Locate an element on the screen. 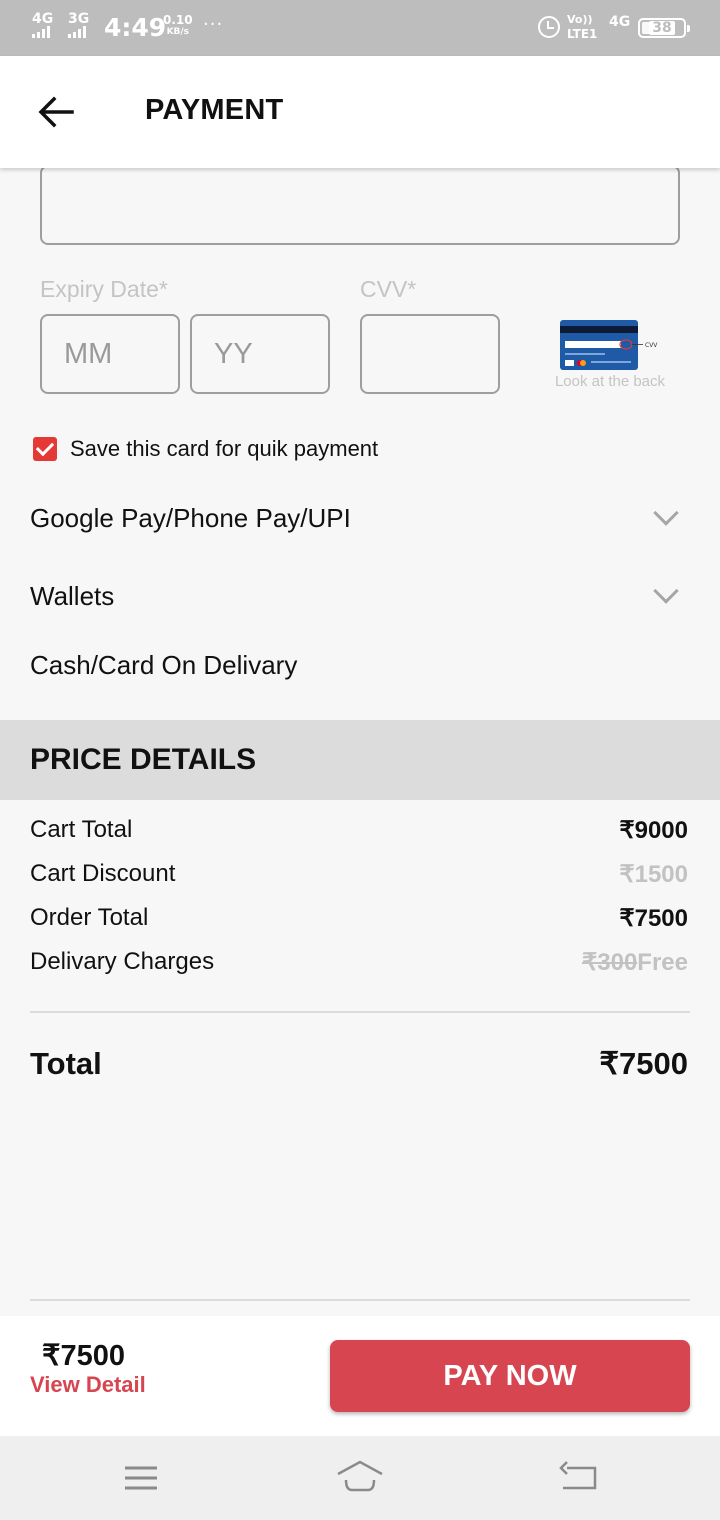 This screenshot has width=720, height=1520. network-type-2: 3G is located at coordinates (79, 19).